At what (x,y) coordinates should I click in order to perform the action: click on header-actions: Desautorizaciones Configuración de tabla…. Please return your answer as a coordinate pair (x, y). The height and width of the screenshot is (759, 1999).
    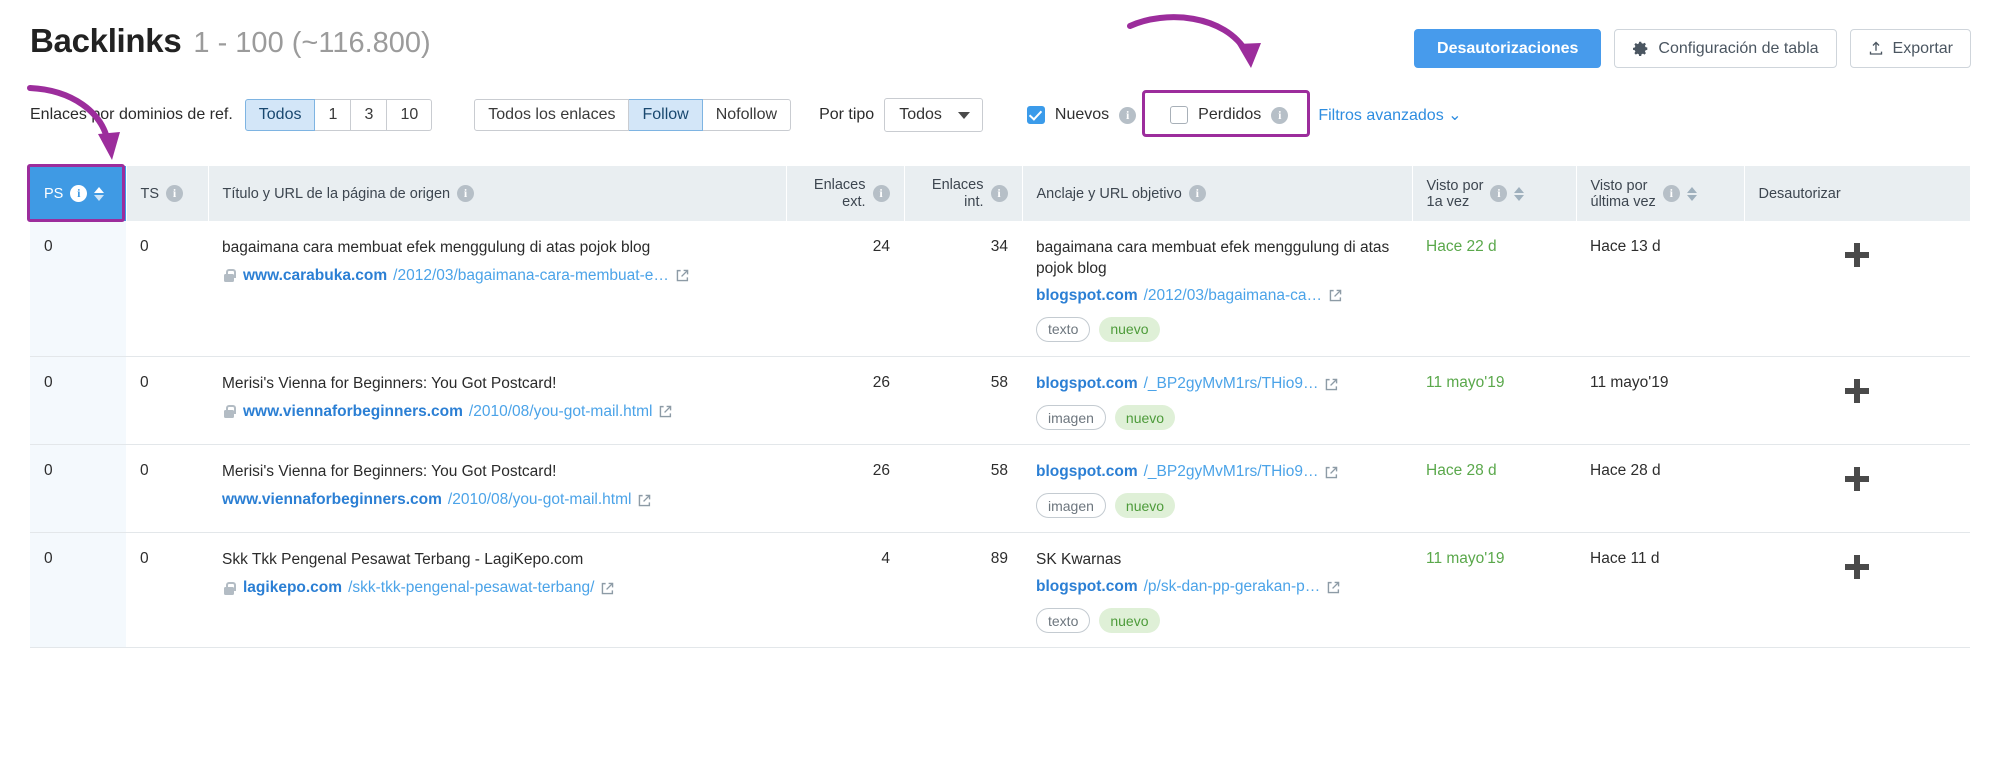
    Looking at the image, I should click on (1692, 48).